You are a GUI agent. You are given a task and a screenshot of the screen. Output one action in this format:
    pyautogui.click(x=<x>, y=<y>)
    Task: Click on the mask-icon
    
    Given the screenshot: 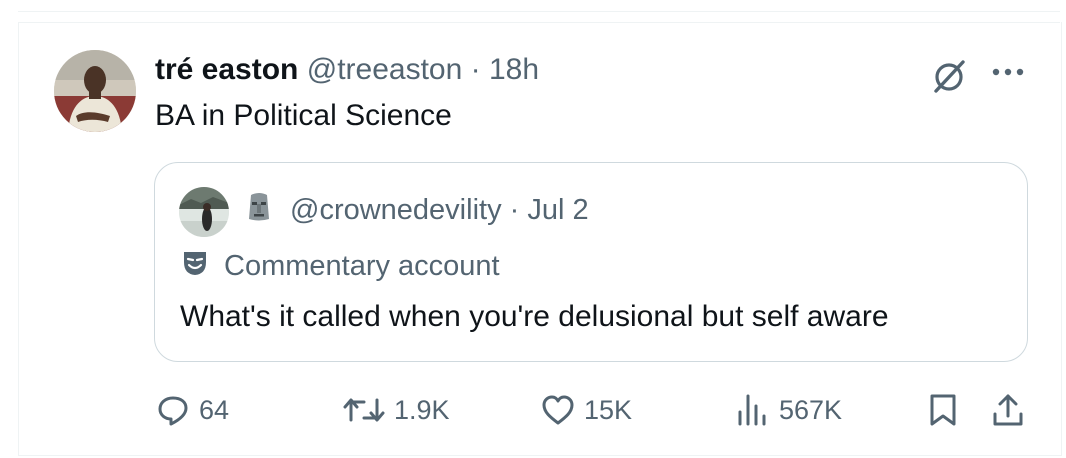 What is the action you would take?
    pyautogui.click(x=195, y=263)
    